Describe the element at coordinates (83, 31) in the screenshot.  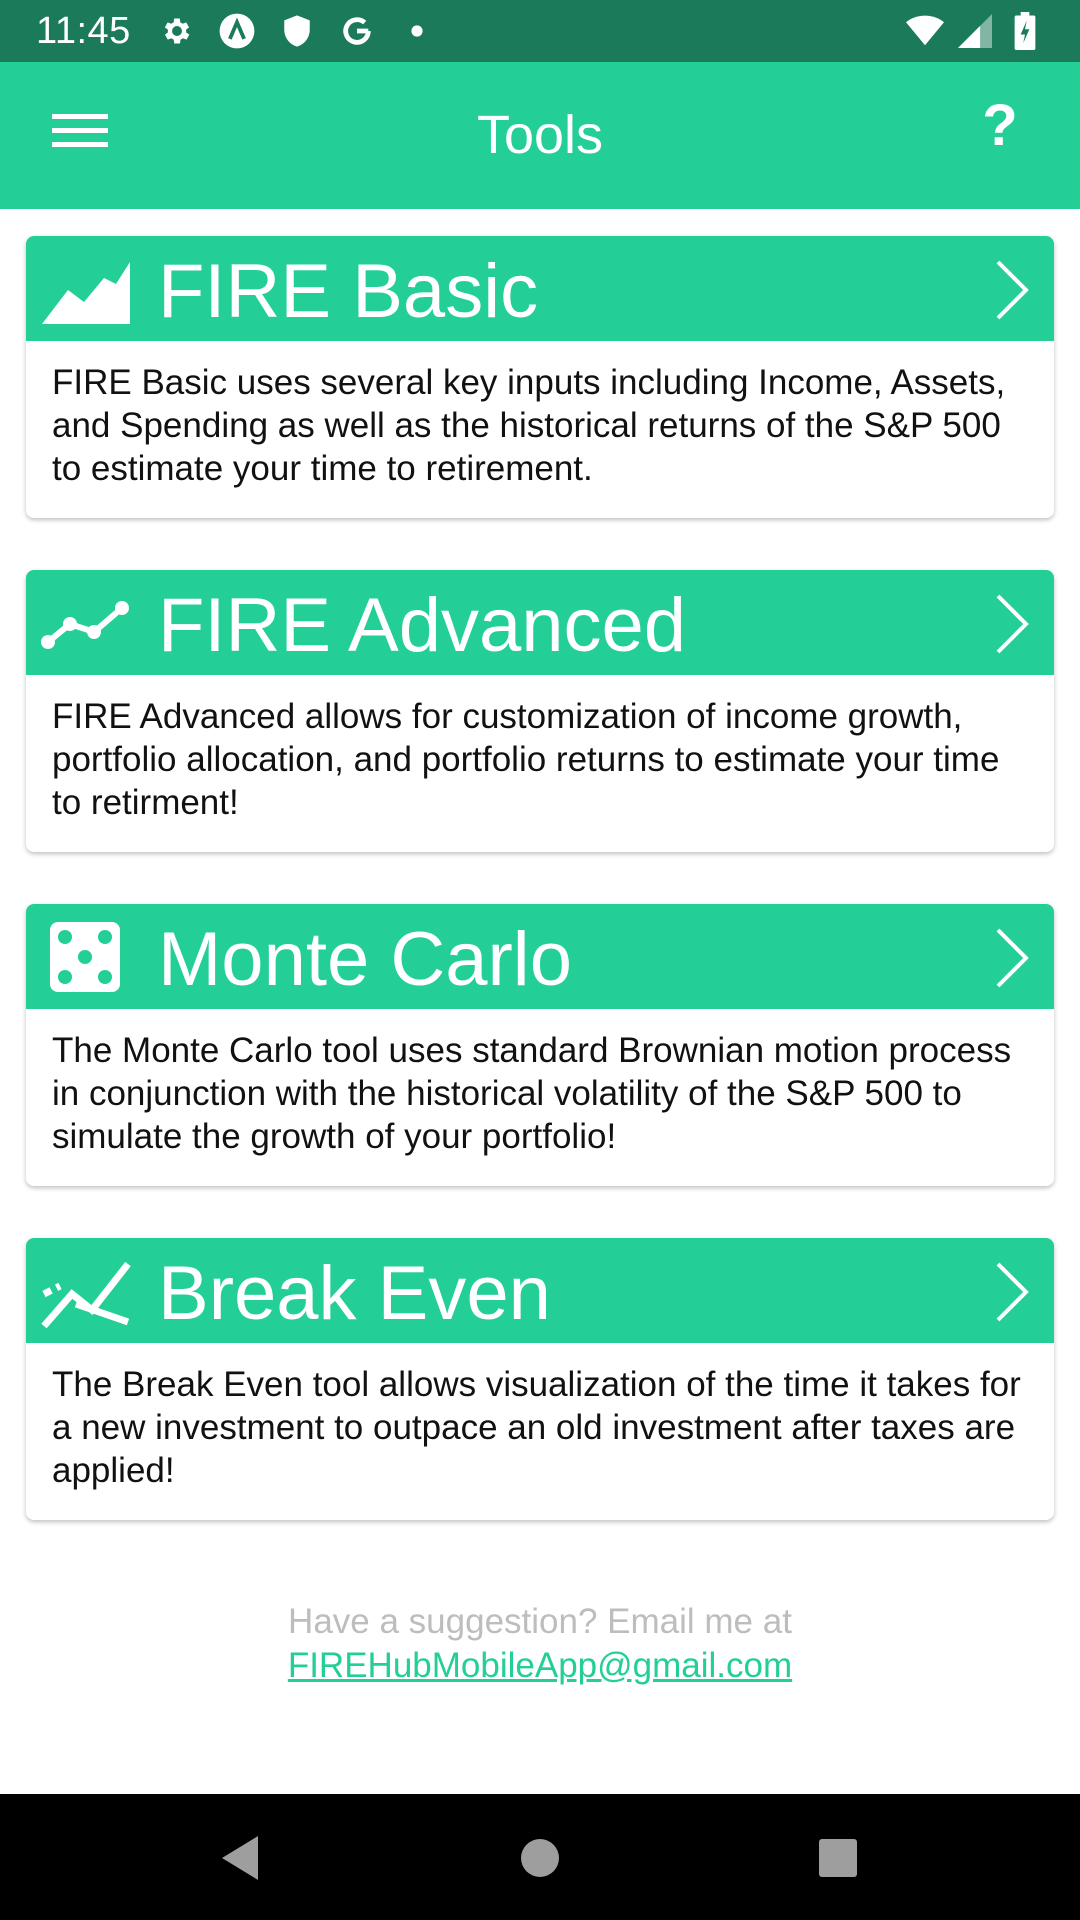
I see `status-time: 11:45` at that location.